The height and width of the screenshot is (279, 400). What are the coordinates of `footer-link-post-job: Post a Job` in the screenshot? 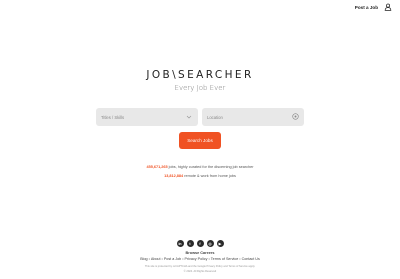 It's located at (172, 259).